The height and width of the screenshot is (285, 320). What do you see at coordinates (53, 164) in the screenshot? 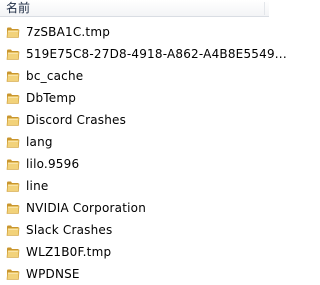
I see `folder-name: lilo.9596` at bounding box center [53, 164].